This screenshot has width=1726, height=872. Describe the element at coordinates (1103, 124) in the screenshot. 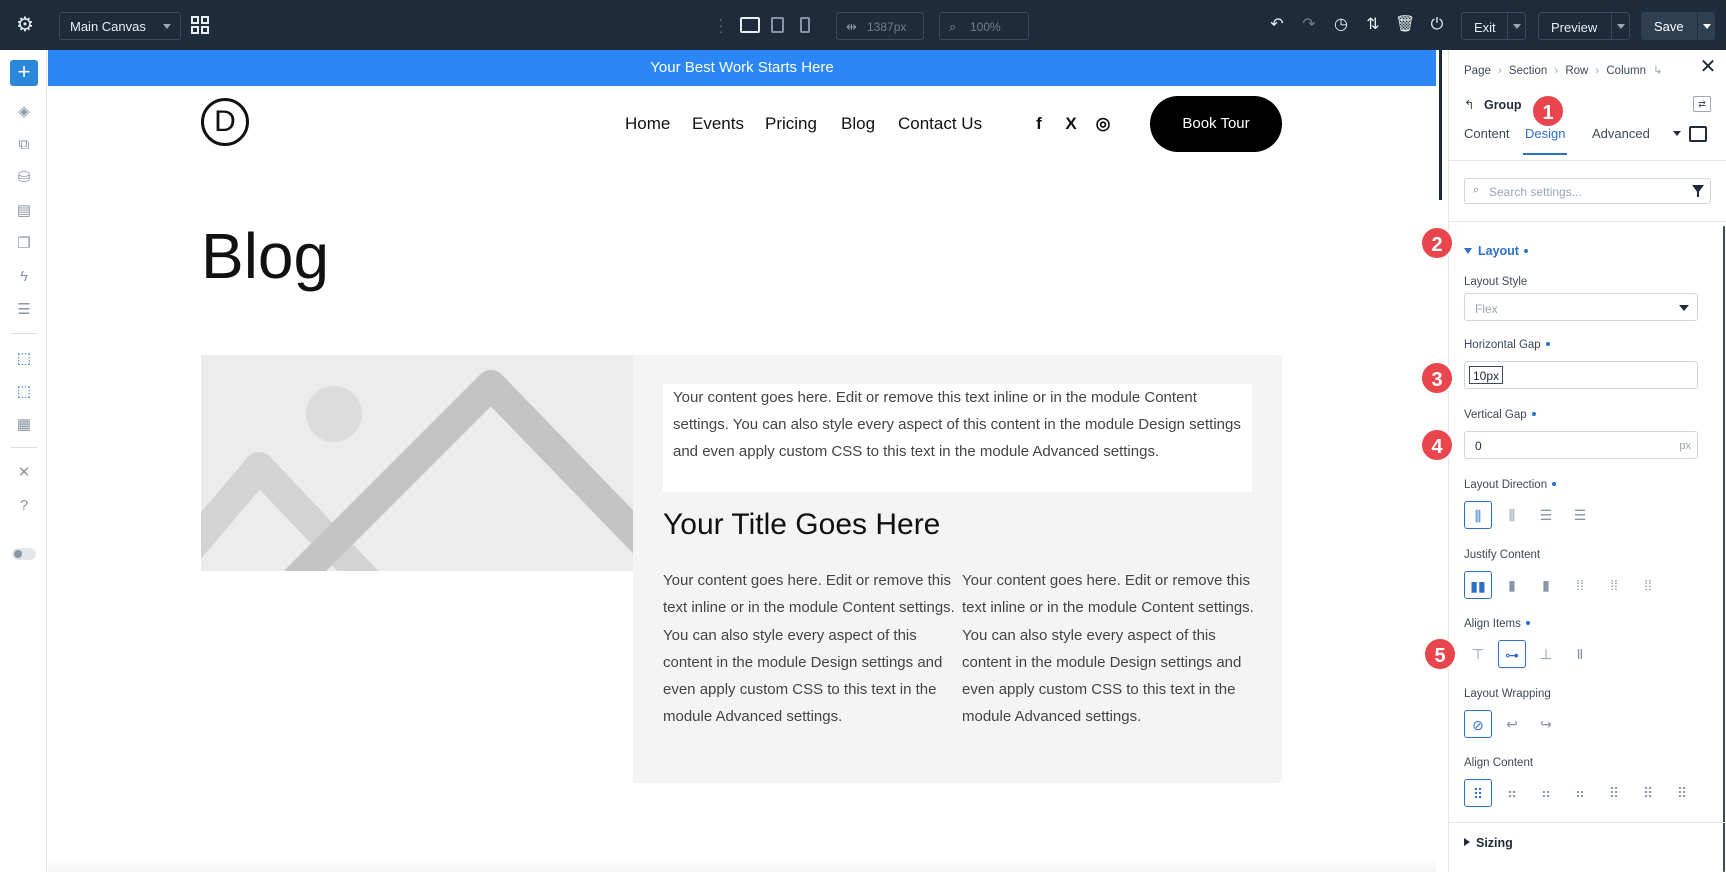

I see `instagram-icon: ◎` at that location.